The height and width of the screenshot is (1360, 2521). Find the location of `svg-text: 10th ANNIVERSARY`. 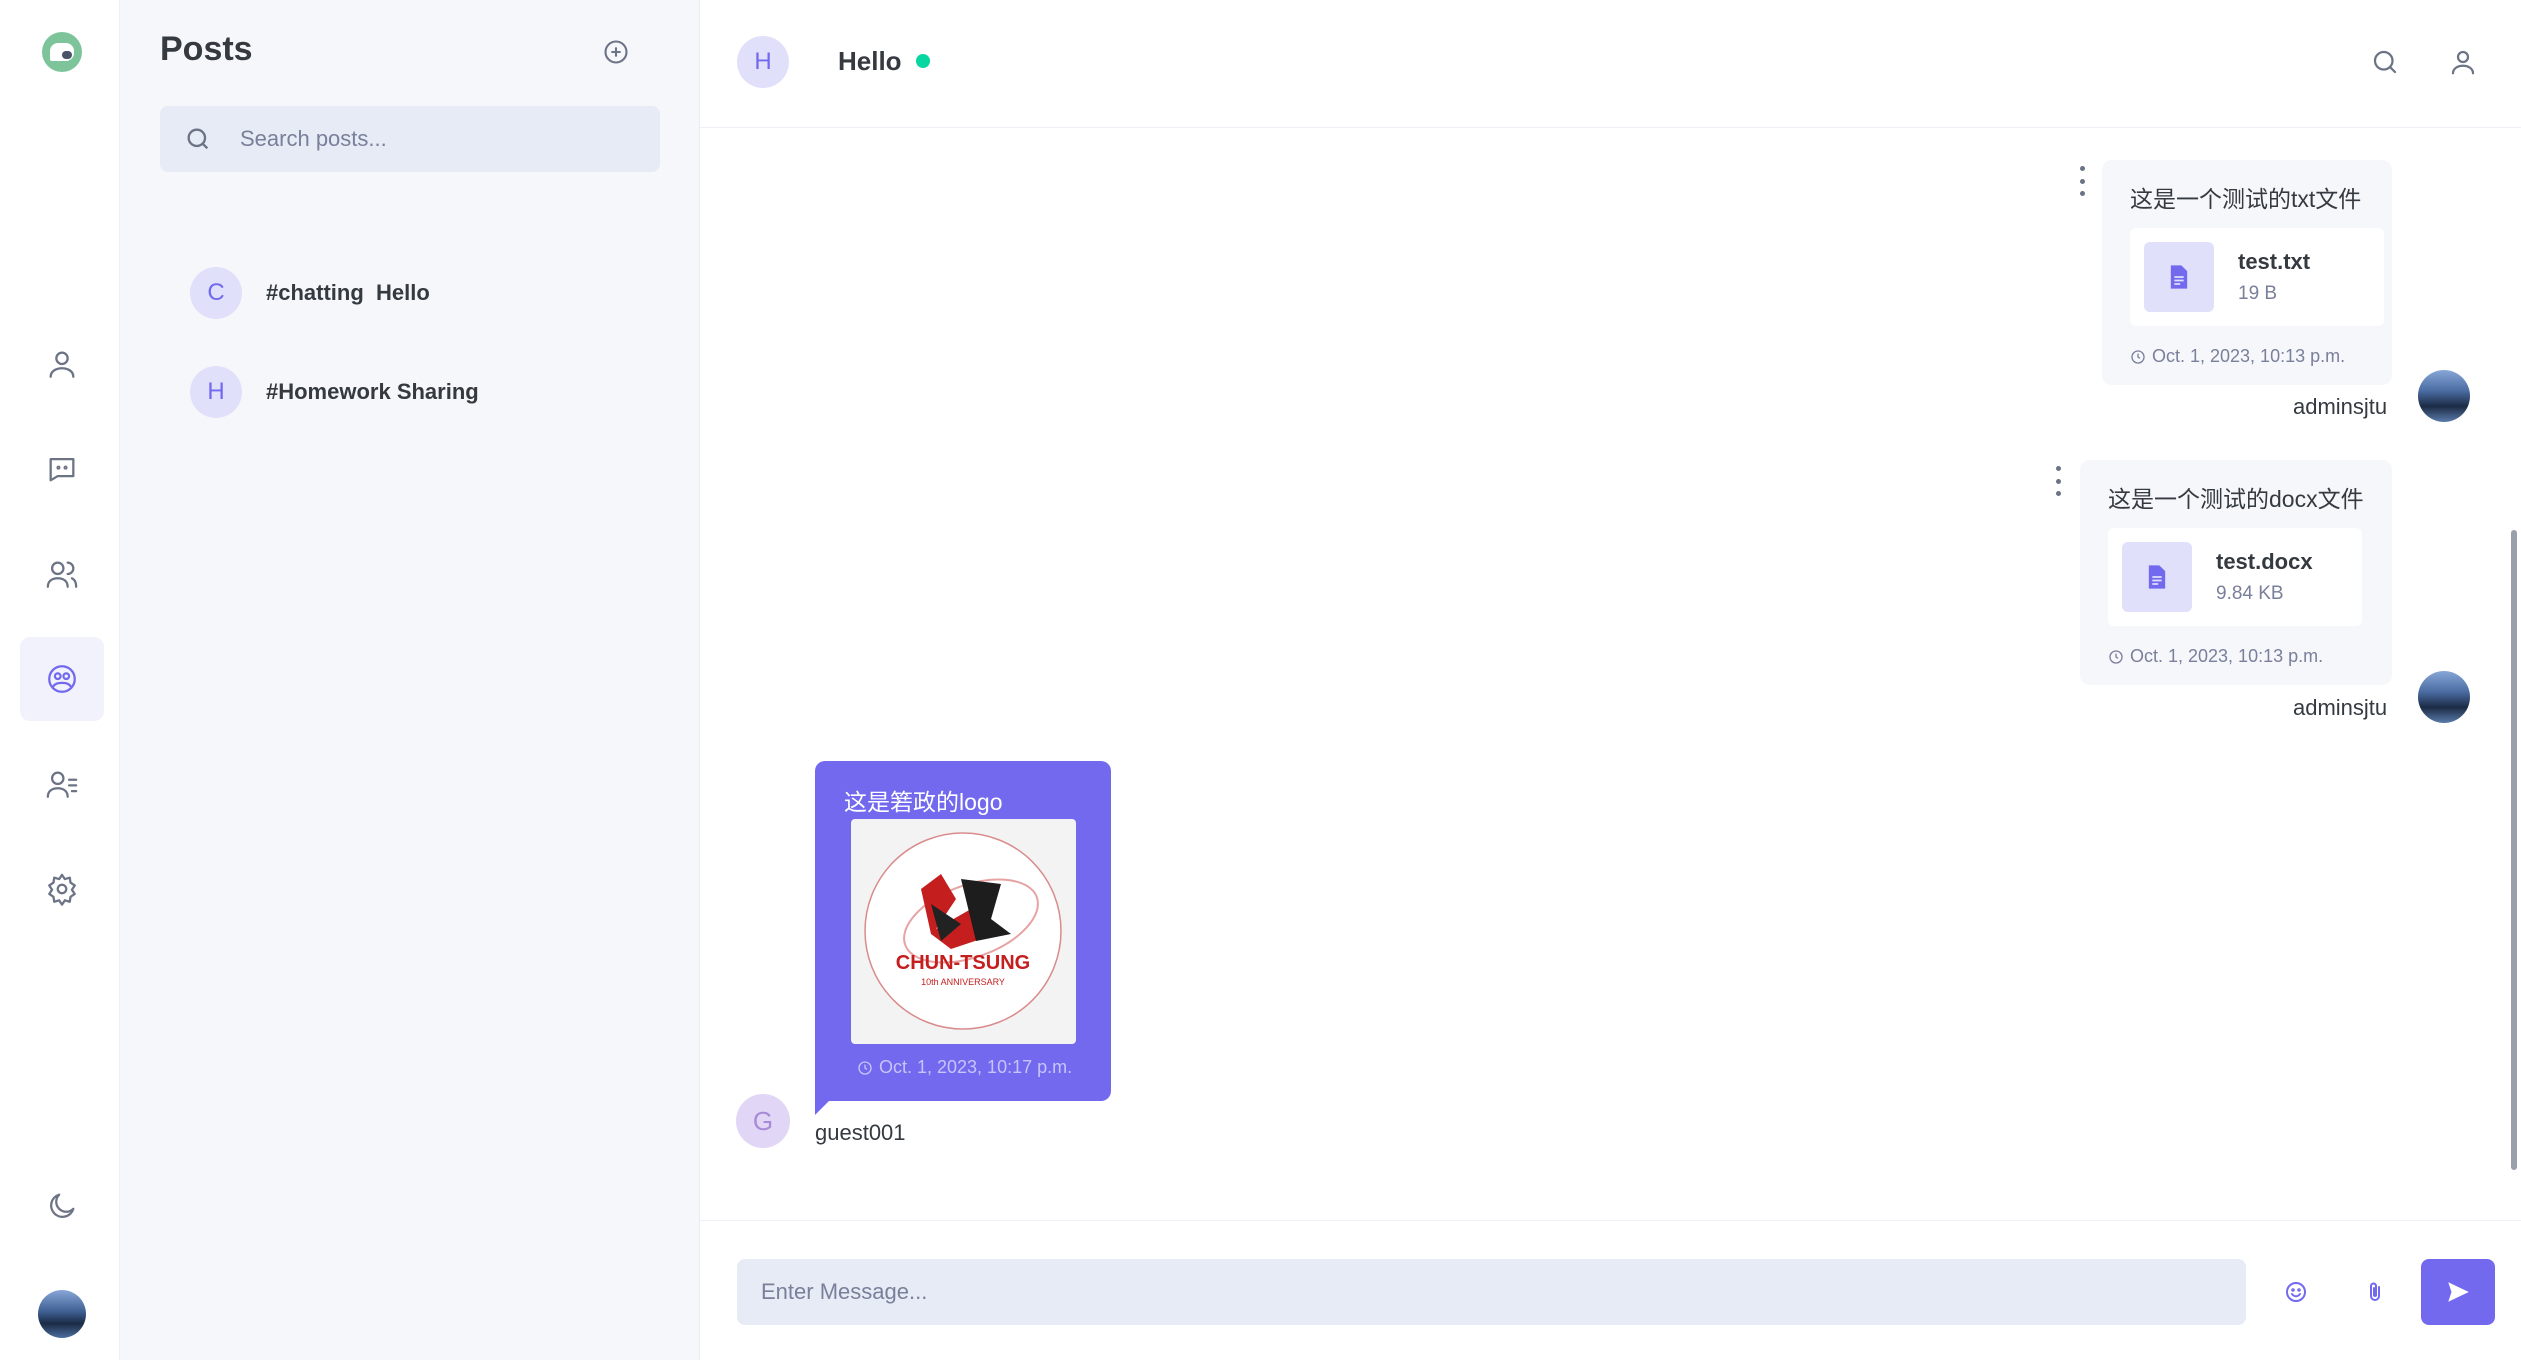

svg-text: 10th ANNIVERSARY is located at coordinates (963, 982).